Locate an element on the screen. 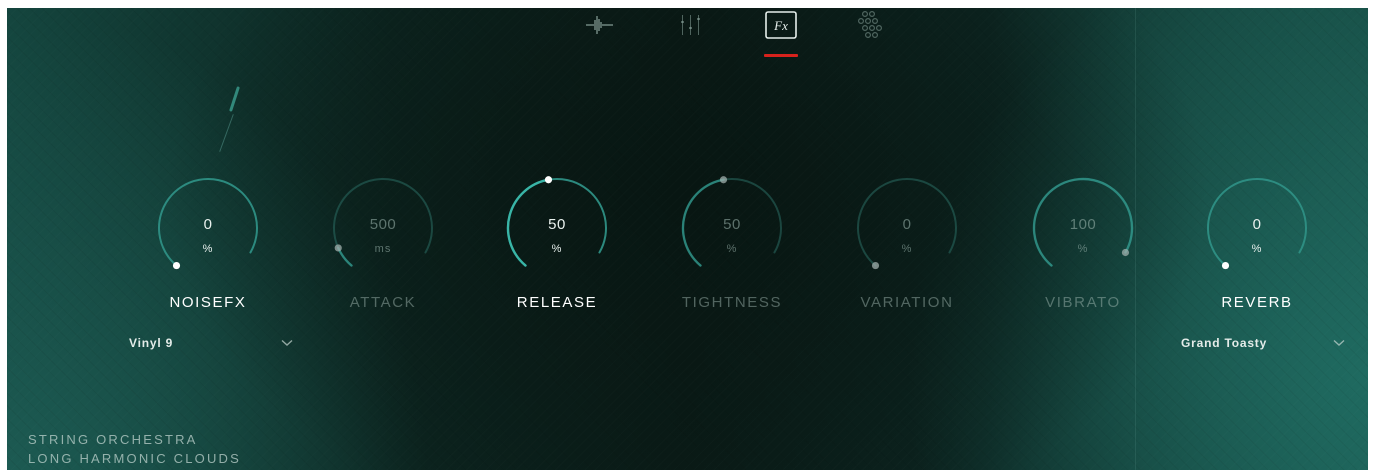  knob-label: REVERB is located at coordinates (1257, 302).